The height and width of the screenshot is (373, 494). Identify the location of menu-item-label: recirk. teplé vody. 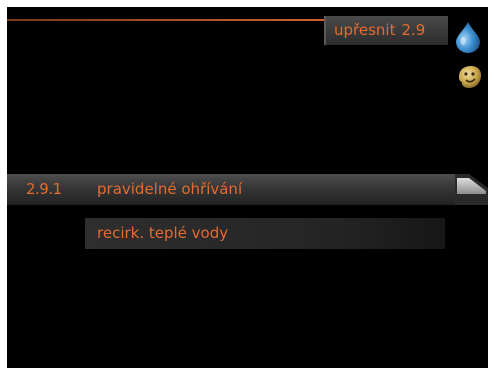
(163, 233).